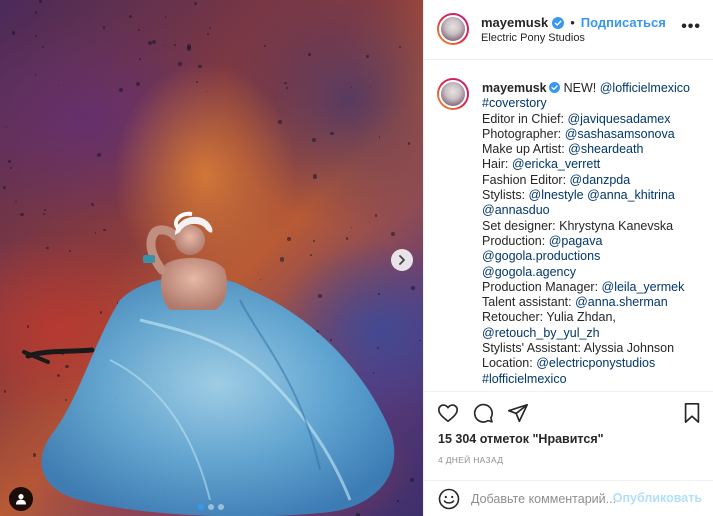 The image size is (713, 516). I want to click on like-button, so click(448, 413).